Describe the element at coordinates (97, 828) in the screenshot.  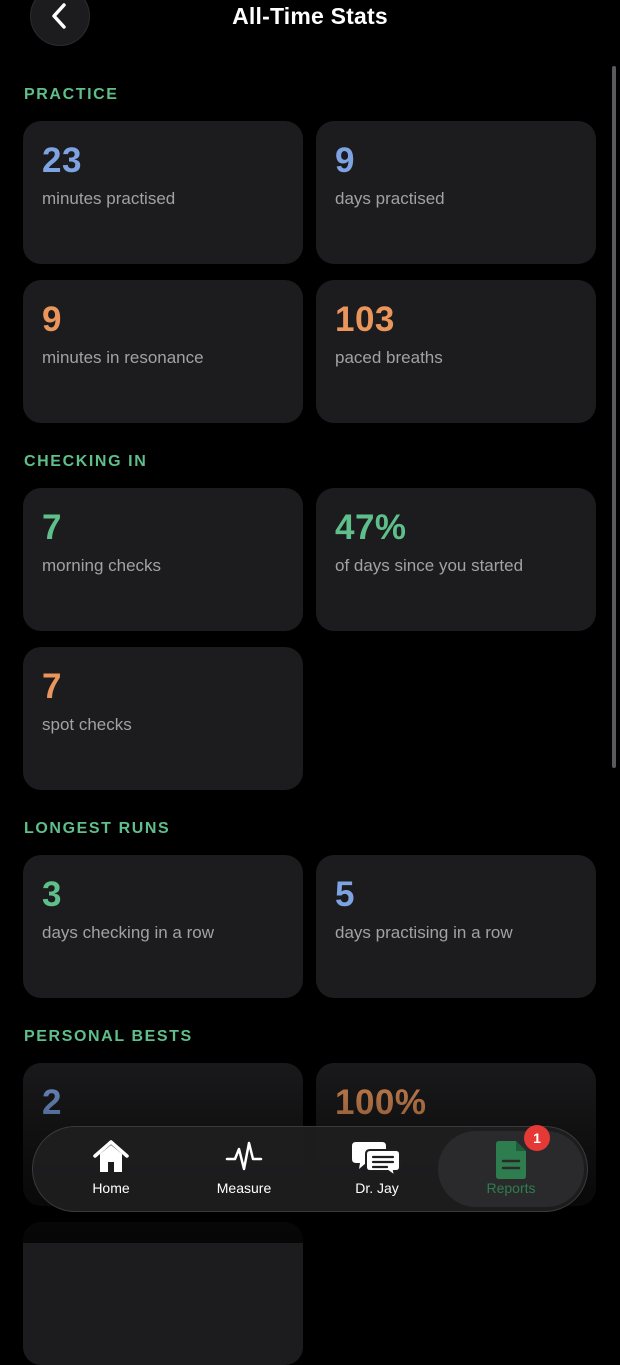
I see `section-title-longest-runs: LONGEST RUNS` at that location.